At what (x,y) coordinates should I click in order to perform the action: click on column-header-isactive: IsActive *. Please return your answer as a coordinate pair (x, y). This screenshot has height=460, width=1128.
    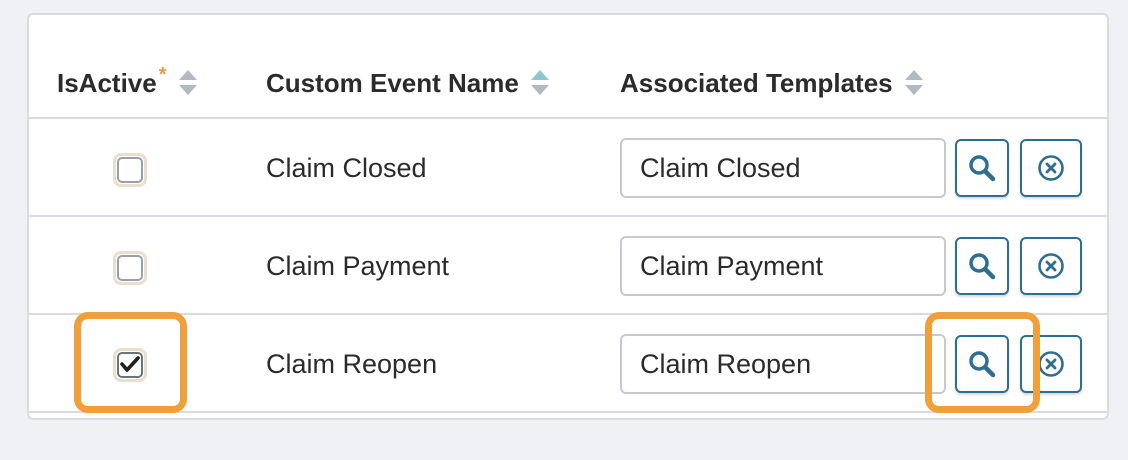
    Looking at the image, I should click on (127, 81).